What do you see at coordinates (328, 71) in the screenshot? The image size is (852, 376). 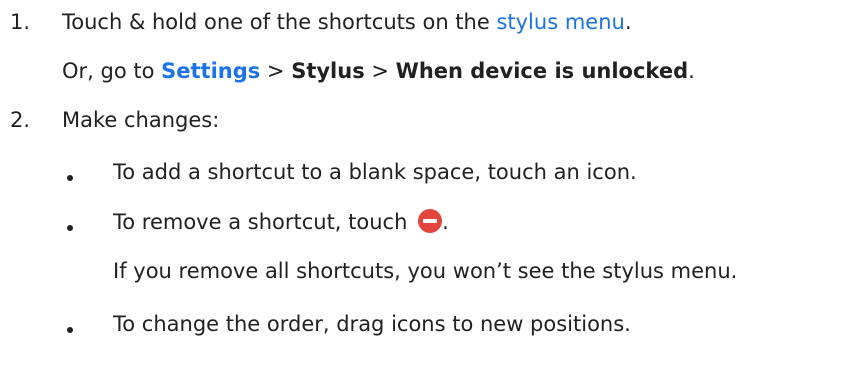 I see `stylus-setting: Stylus` at bounding box center [328, 71].